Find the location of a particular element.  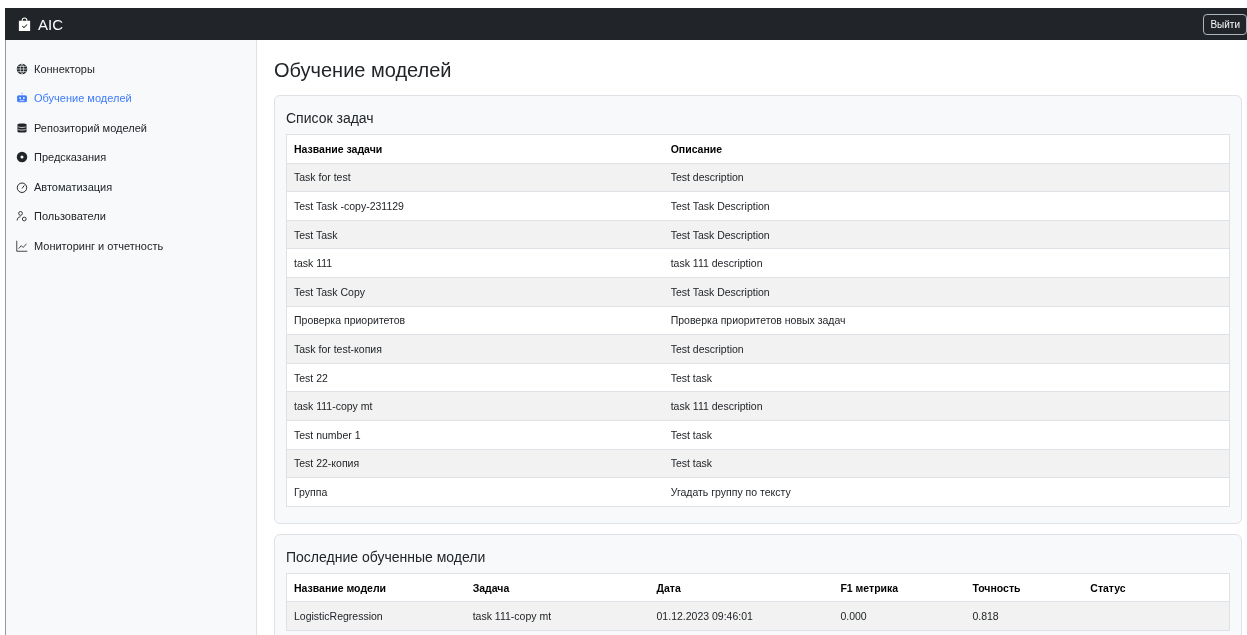

sidebar-item: Репозиторий моделей is located at coordinates (131, 128).